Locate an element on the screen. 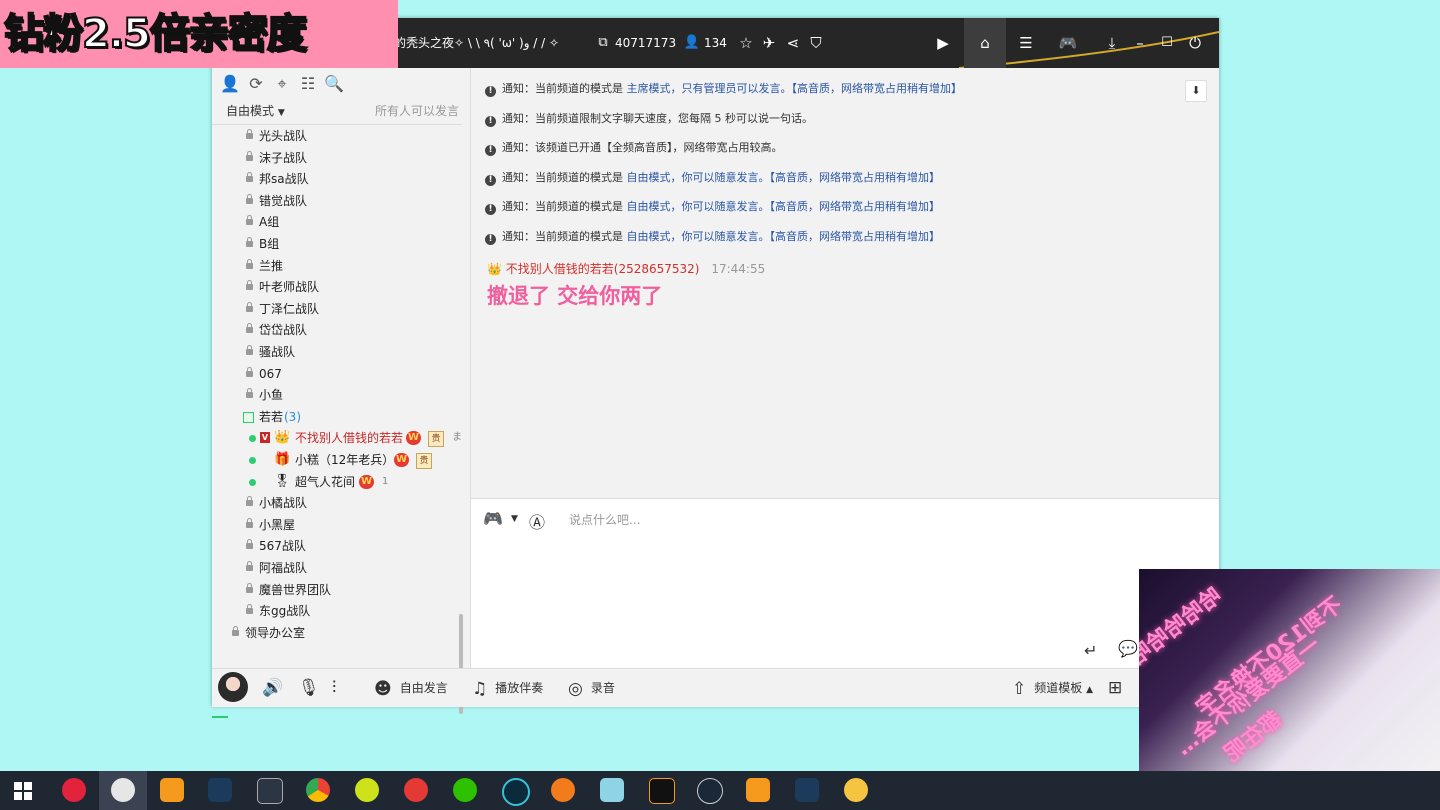  plane-icon: ✈ is located at coordinates (769, 43).